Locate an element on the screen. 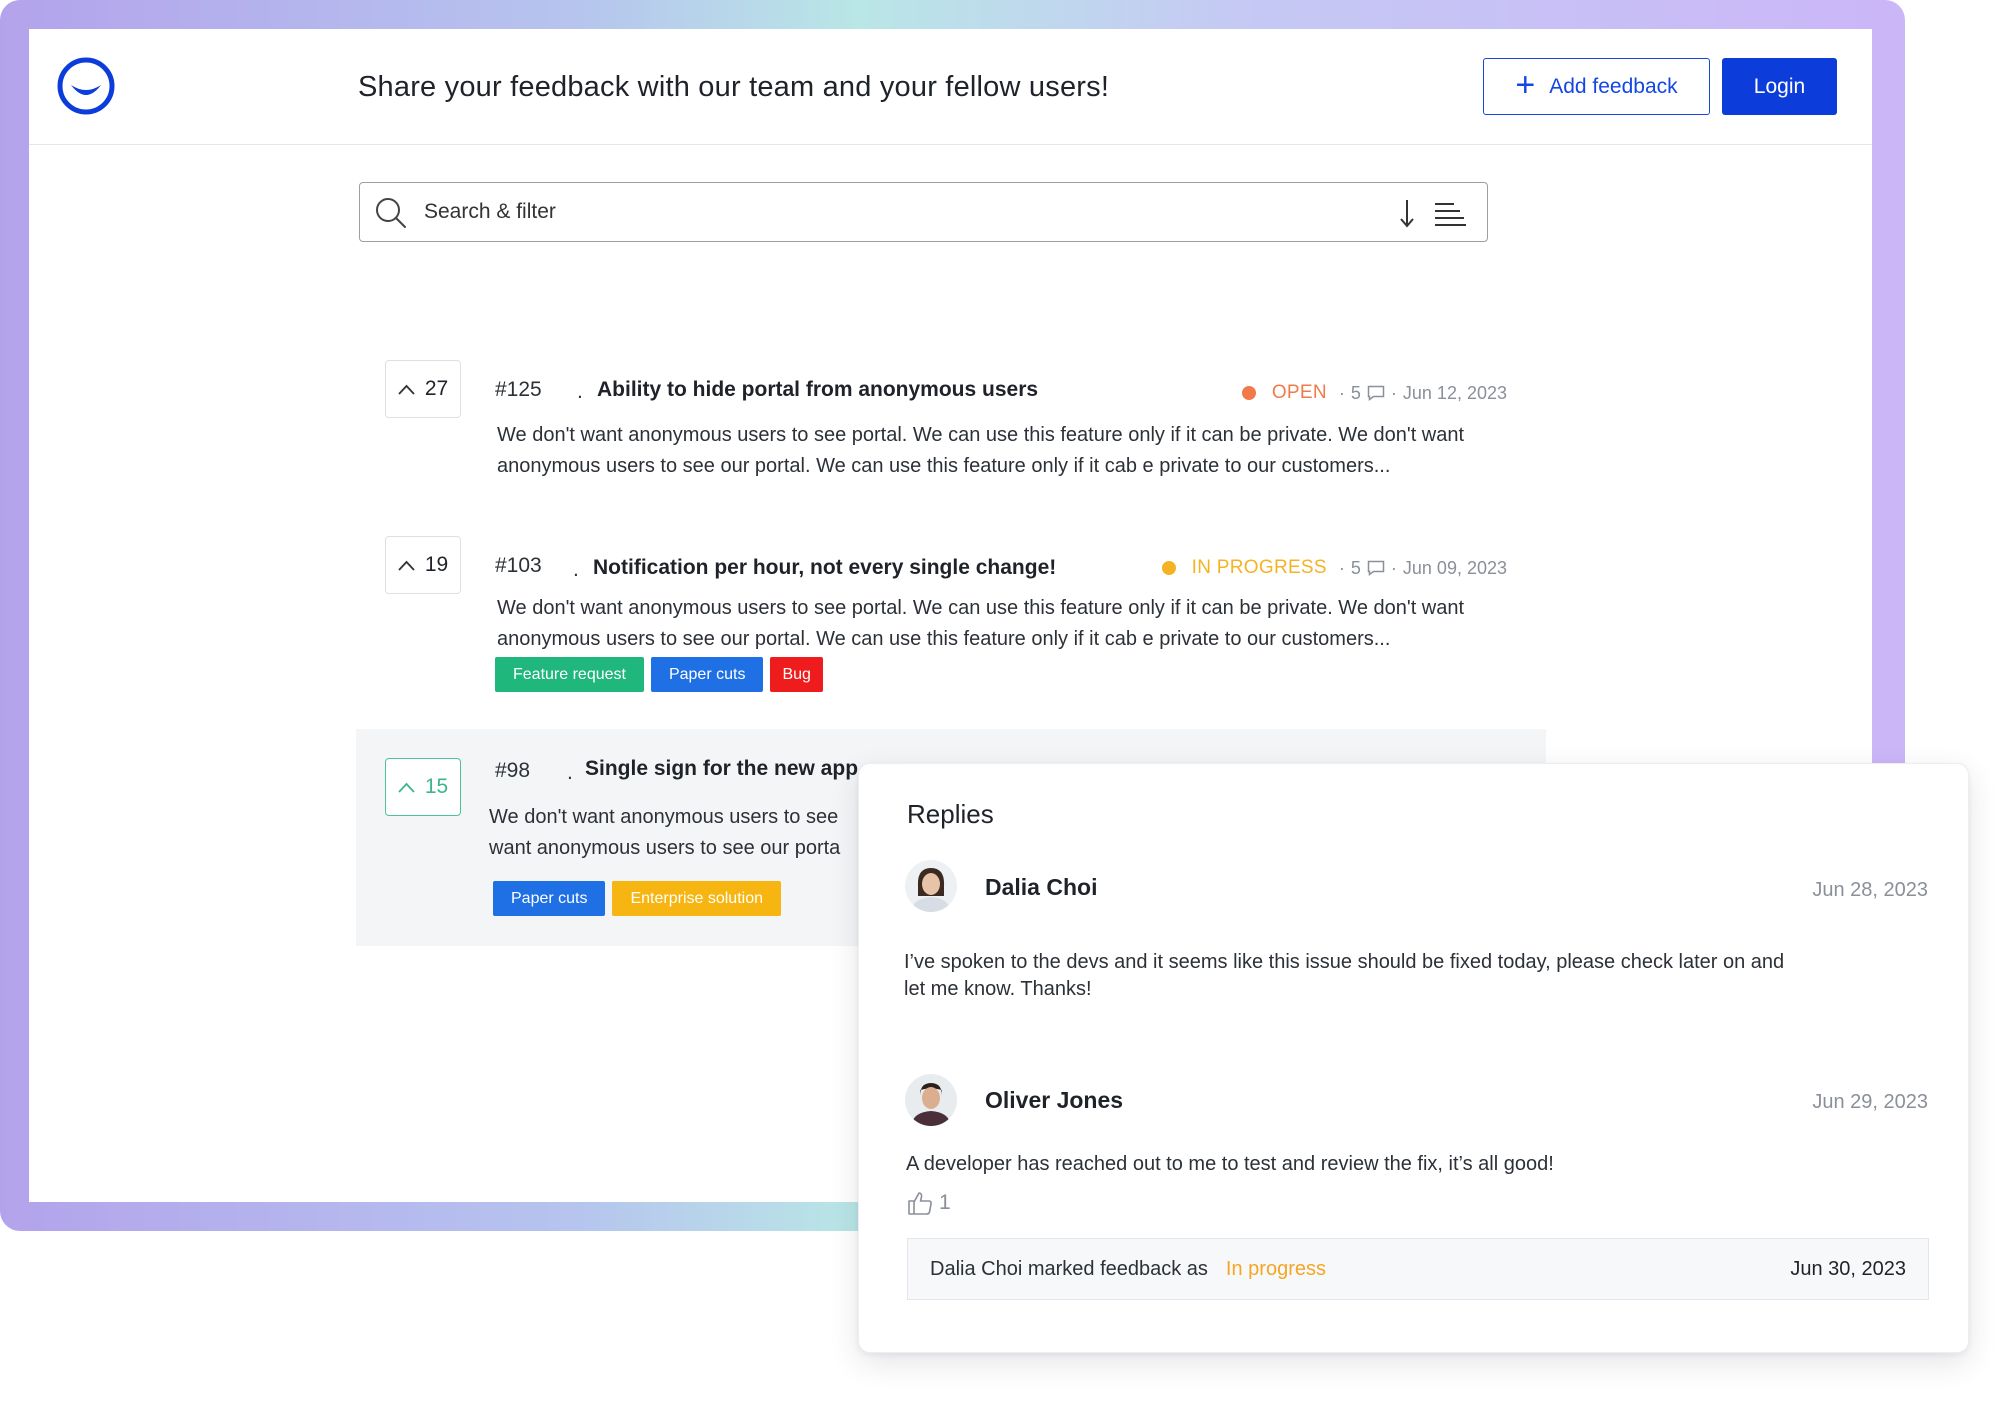  upvote-button: 15 is located at coordinates (423, 787).